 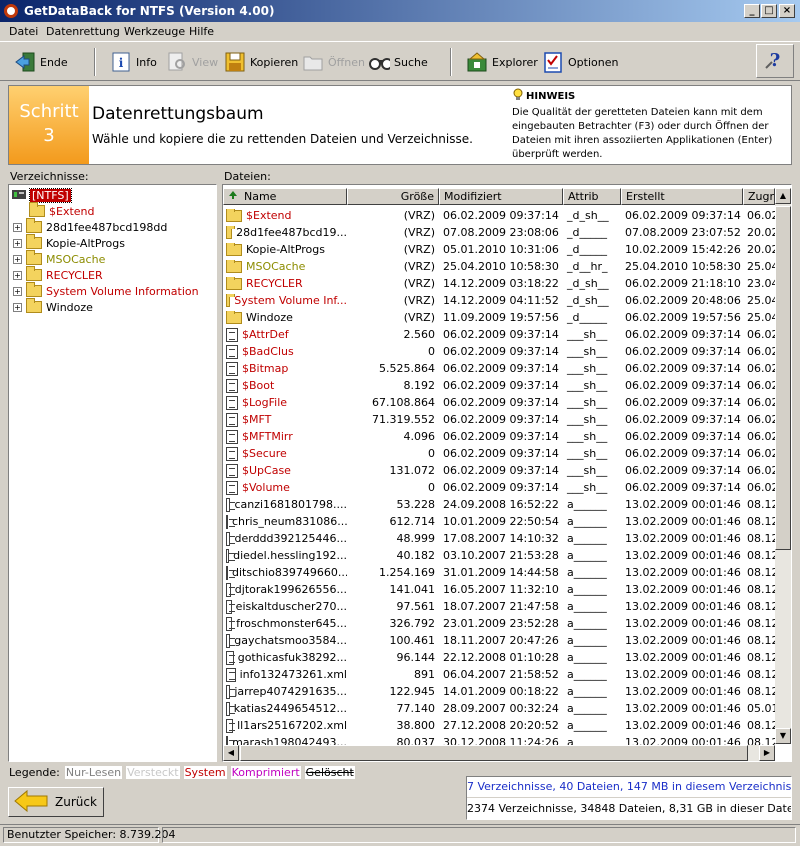 I want to click on file-name: $Extend, so click(x=269, y=215).